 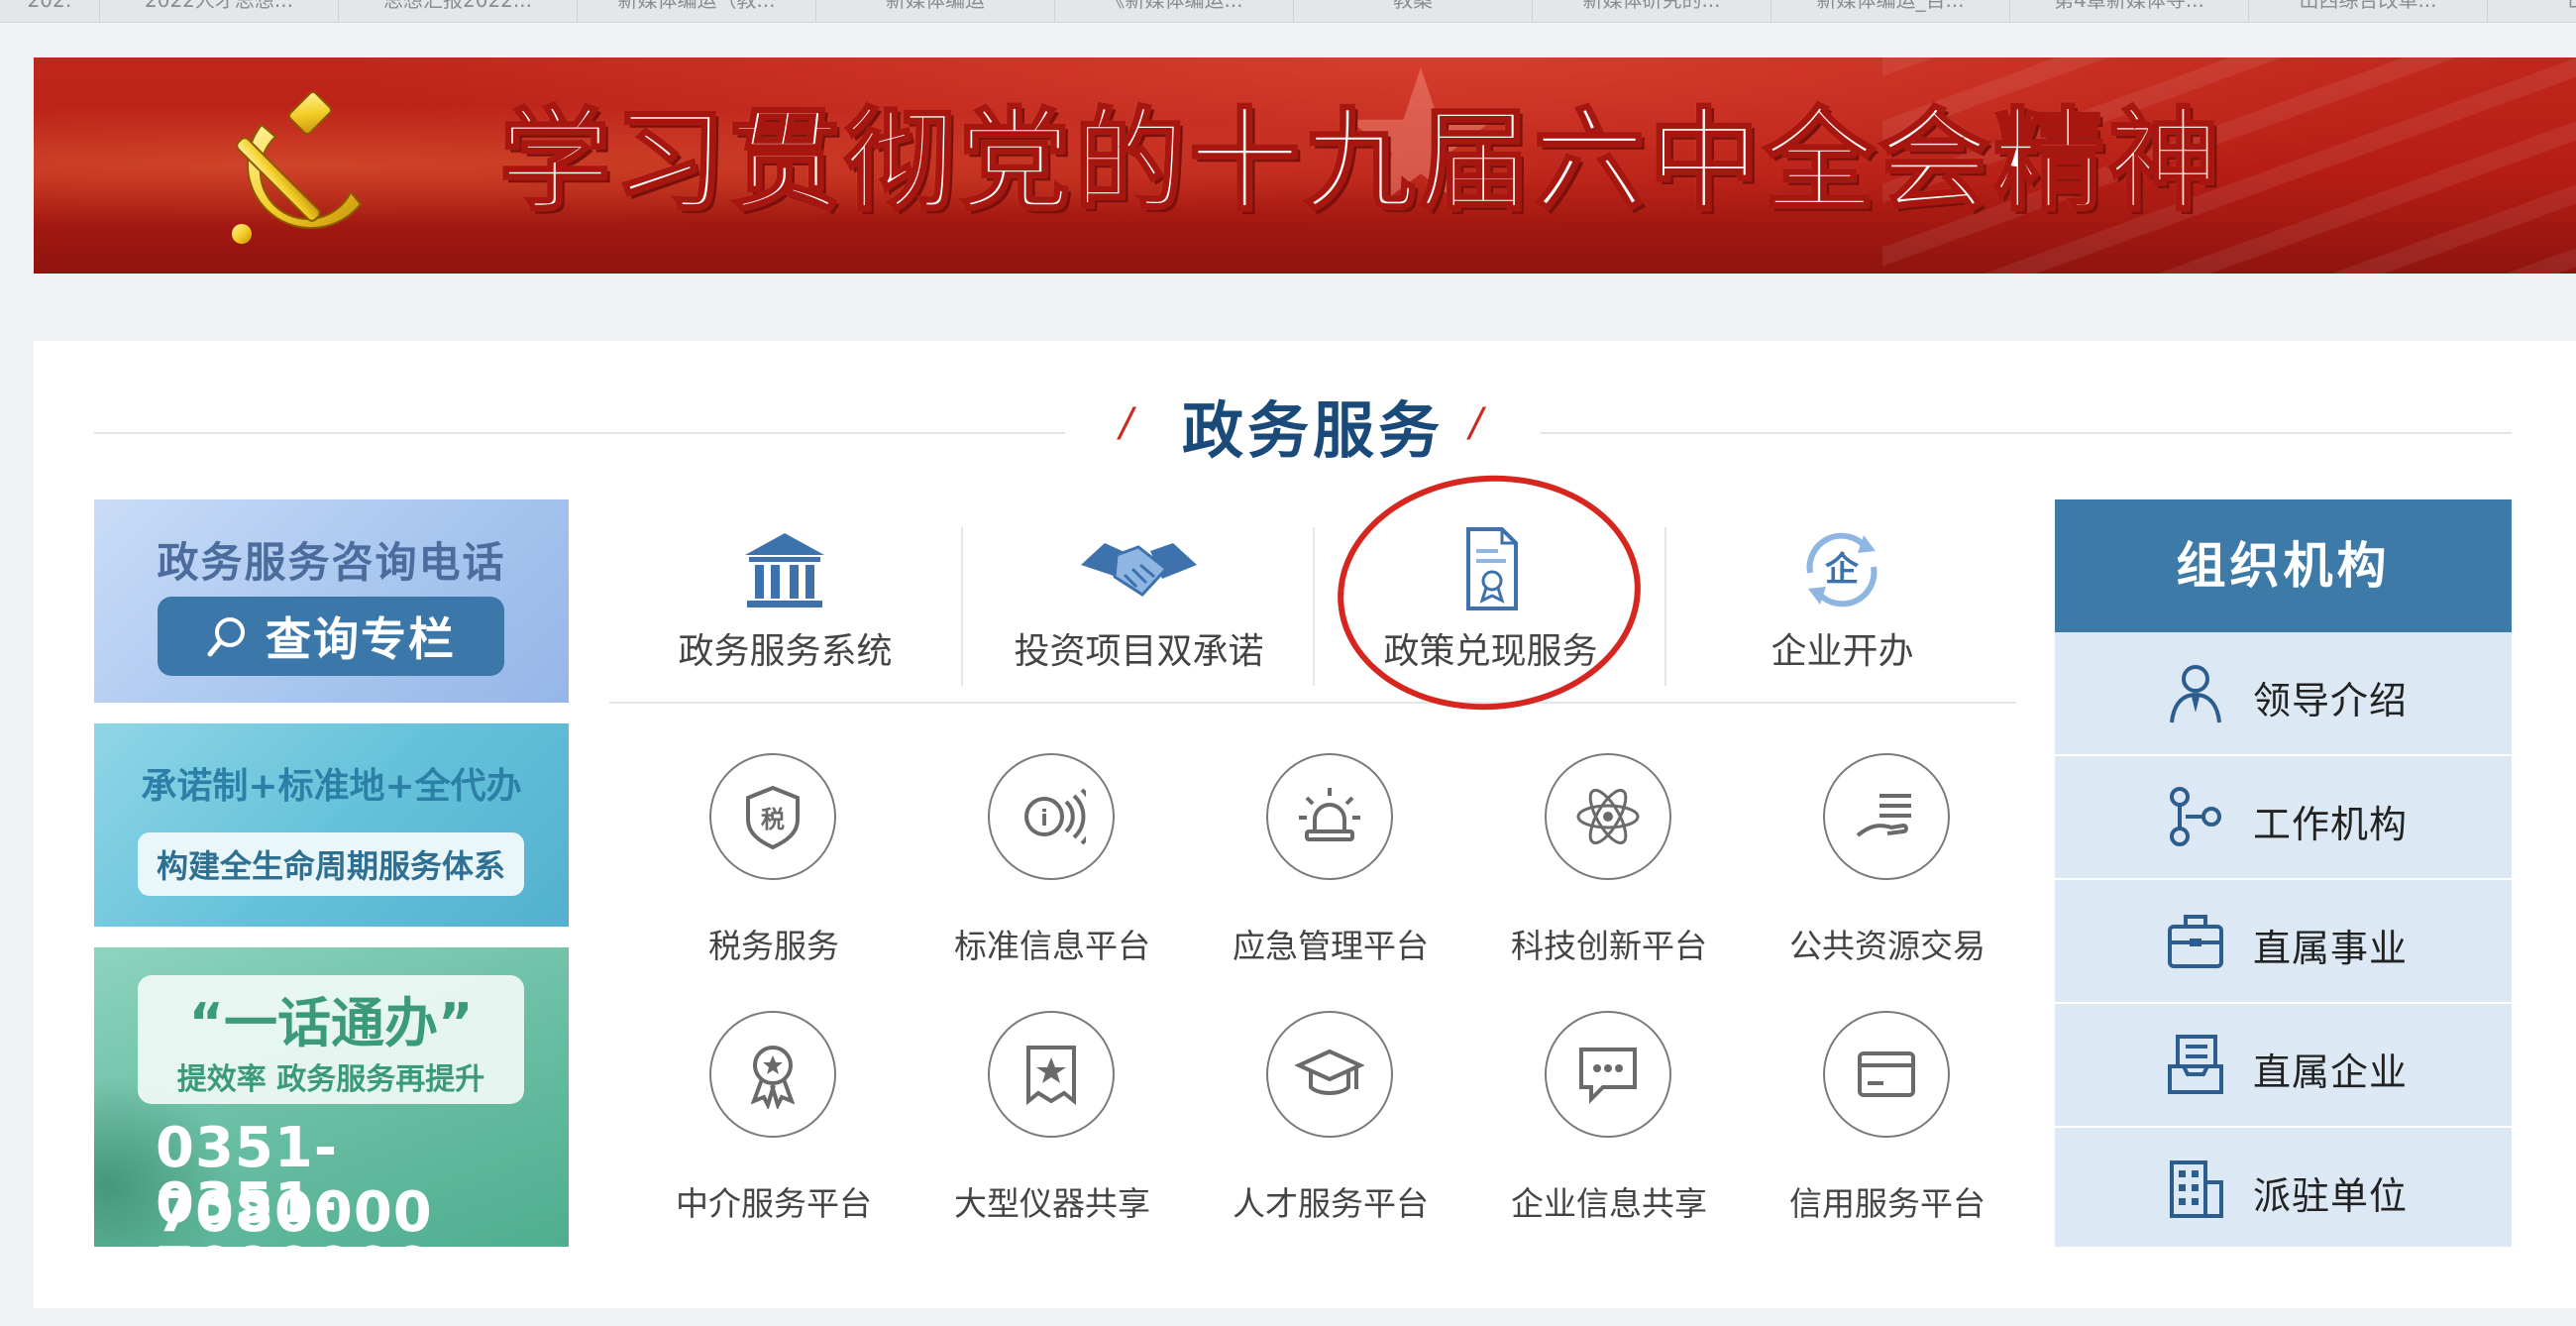 I want to click on credit-card-icon, so click(x=1887, y=1074).